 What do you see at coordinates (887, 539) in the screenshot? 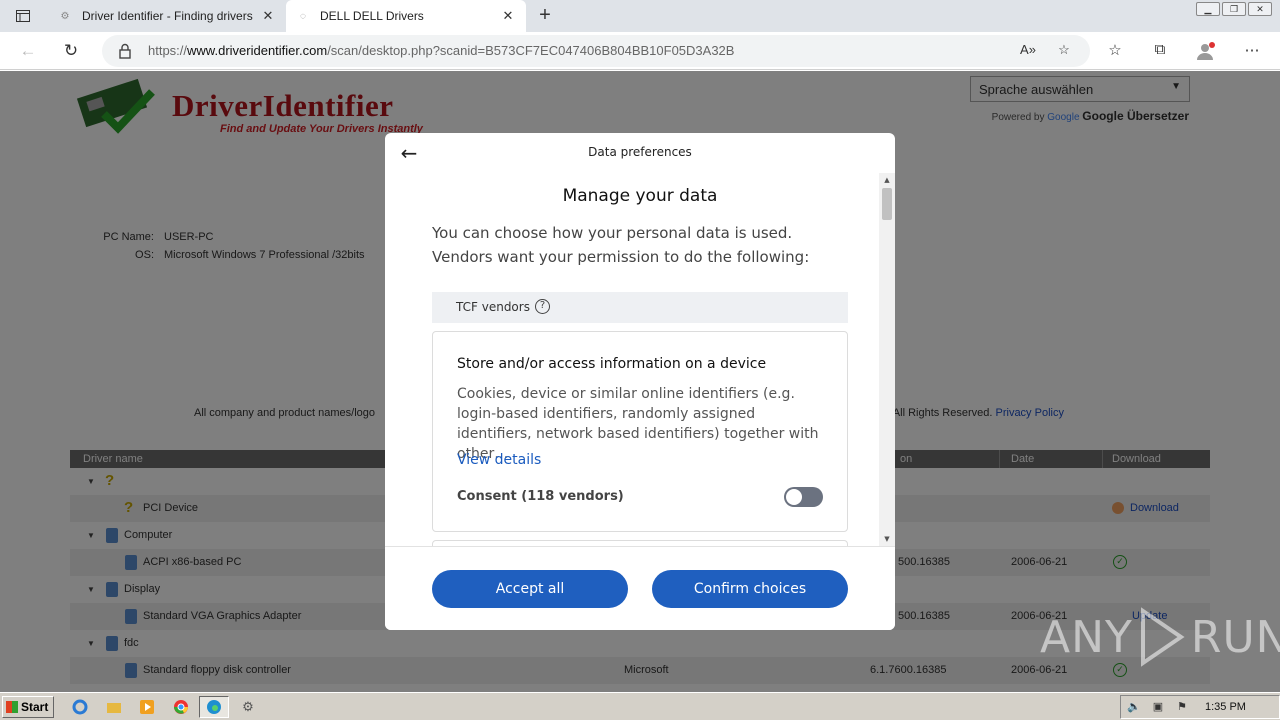
I see `scroll-down-icon: ▼` at bounding box center [887, 539].